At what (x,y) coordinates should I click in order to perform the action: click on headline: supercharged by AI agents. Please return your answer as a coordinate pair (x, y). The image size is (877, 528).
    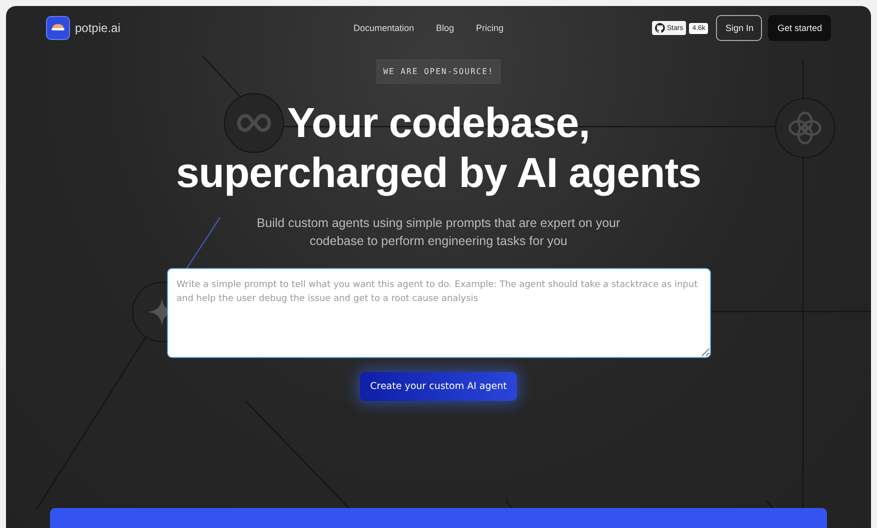
    Looking at the image, I should click on (439, 173).